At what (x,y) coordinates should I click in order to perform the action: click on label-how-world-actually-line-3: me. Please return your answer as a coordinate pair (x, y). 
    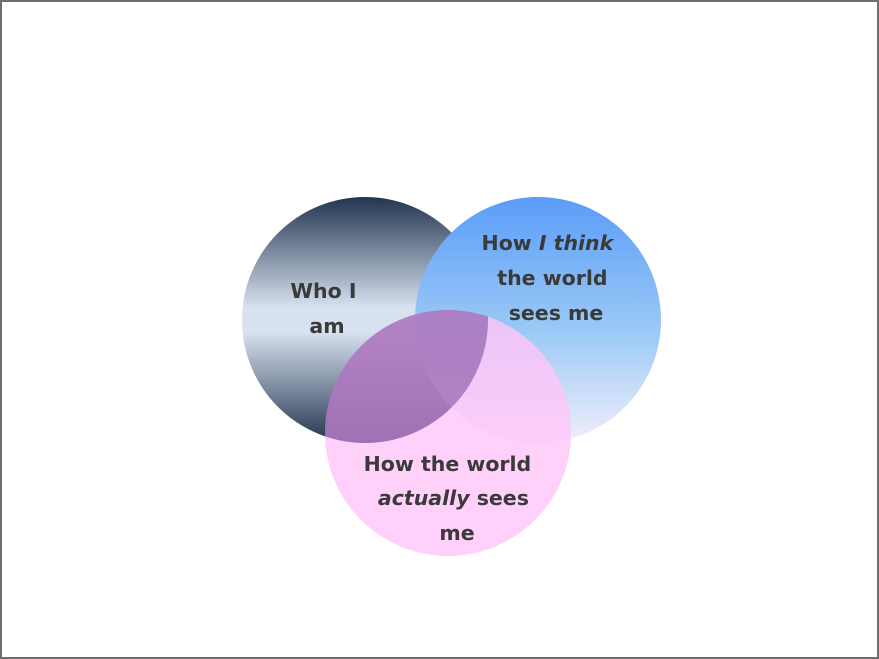
    Looking at the image, I should click on (456, 533).